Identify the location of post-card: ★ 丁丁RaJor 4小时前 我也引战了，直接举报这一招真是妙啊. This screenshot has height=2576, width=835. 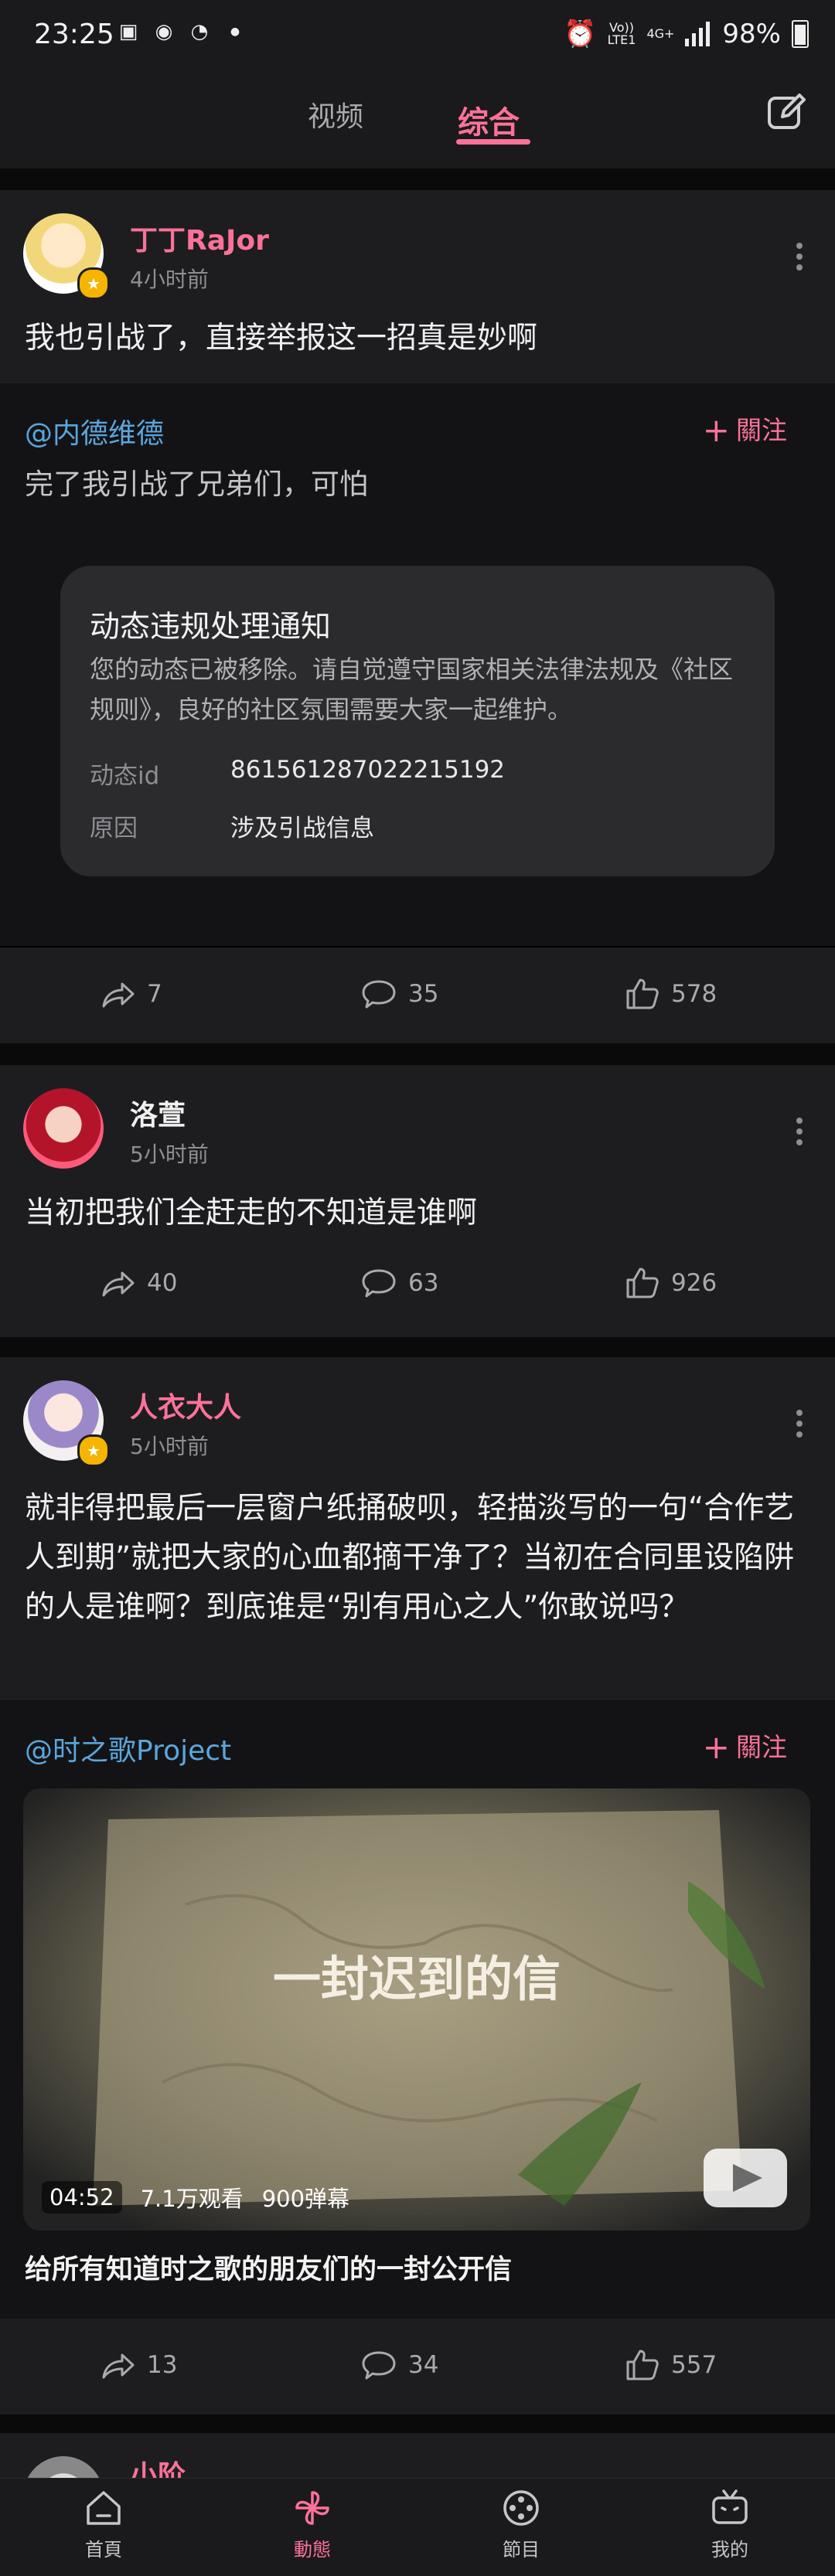
(417, 286).